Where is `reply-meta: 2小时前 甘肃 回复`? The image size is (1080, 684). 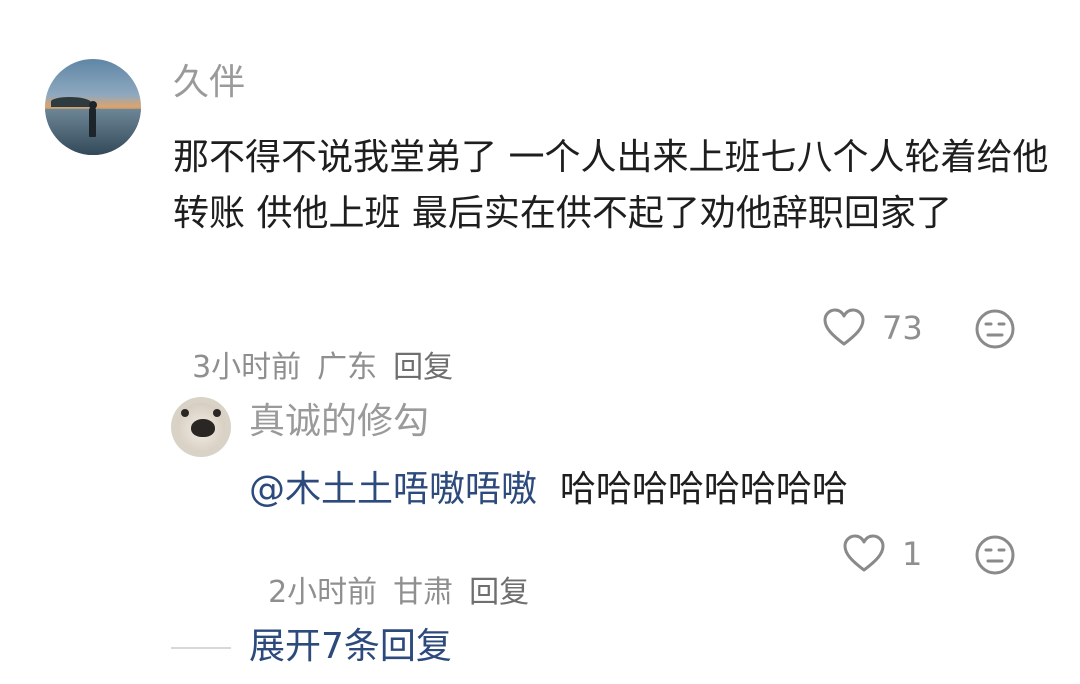
reply-meta: 2小时前 甘肃 回复 is located at coordinates (397, 573).